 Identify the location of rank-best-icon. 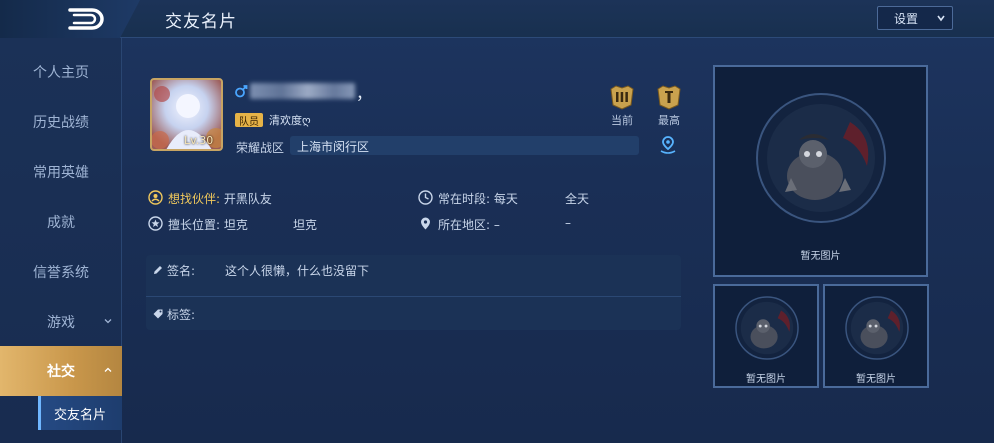
(669, 97).